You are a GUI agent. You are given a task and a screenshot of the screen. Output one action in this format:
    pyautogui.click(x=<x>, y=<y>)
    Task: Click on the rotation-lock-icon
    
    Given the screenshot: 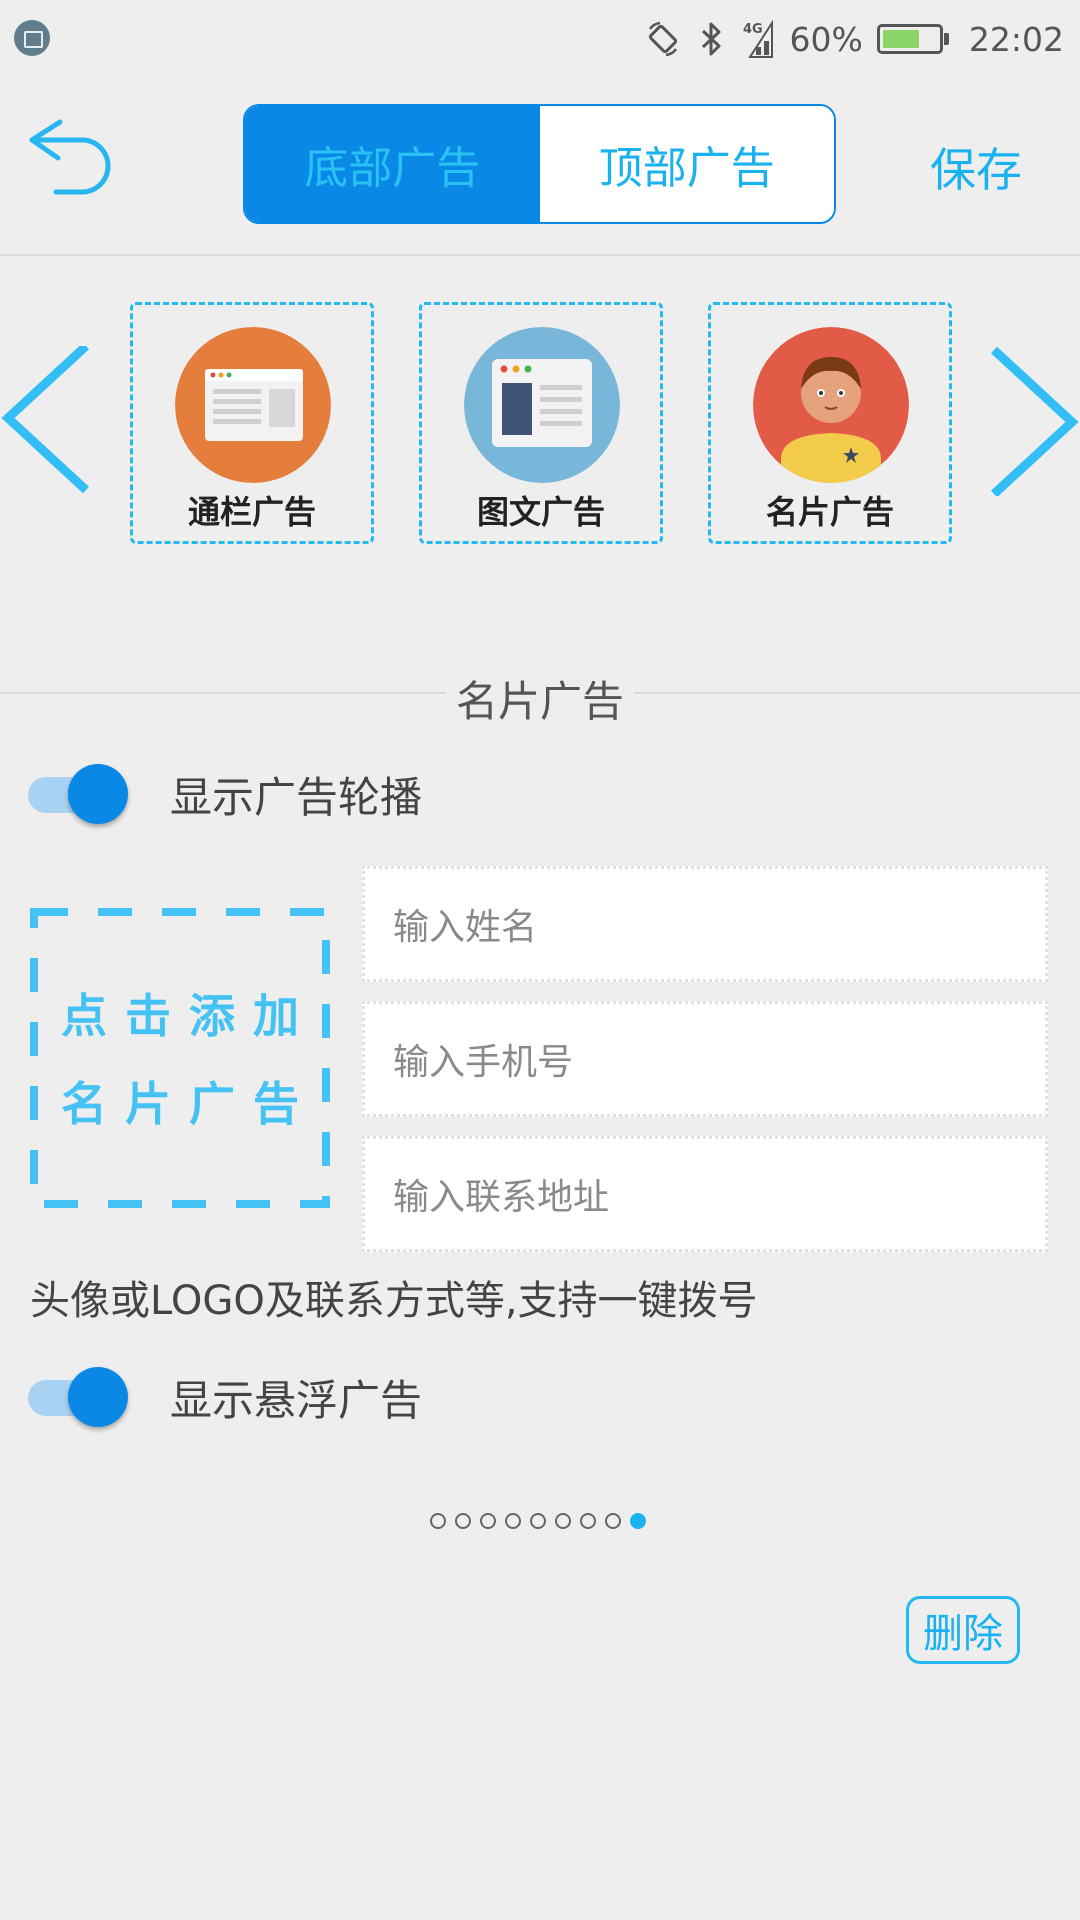 What is the action you would take?
    pyautogui.click(x=662, y=39)
    